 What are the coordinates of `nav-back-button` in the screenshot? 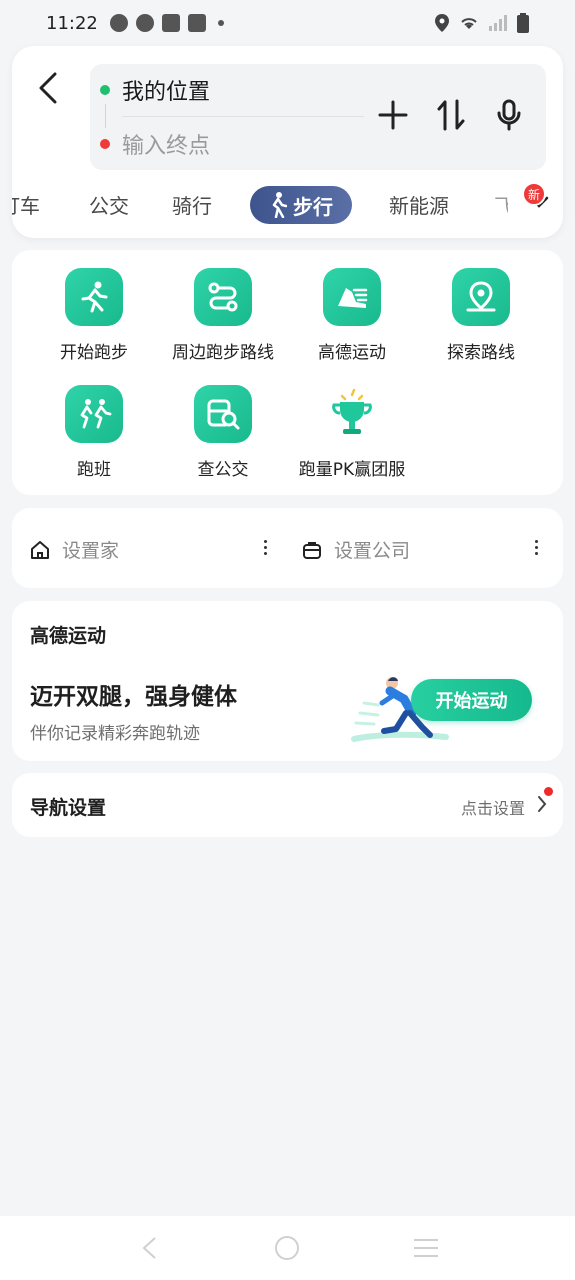 It's located at (149, 1248).